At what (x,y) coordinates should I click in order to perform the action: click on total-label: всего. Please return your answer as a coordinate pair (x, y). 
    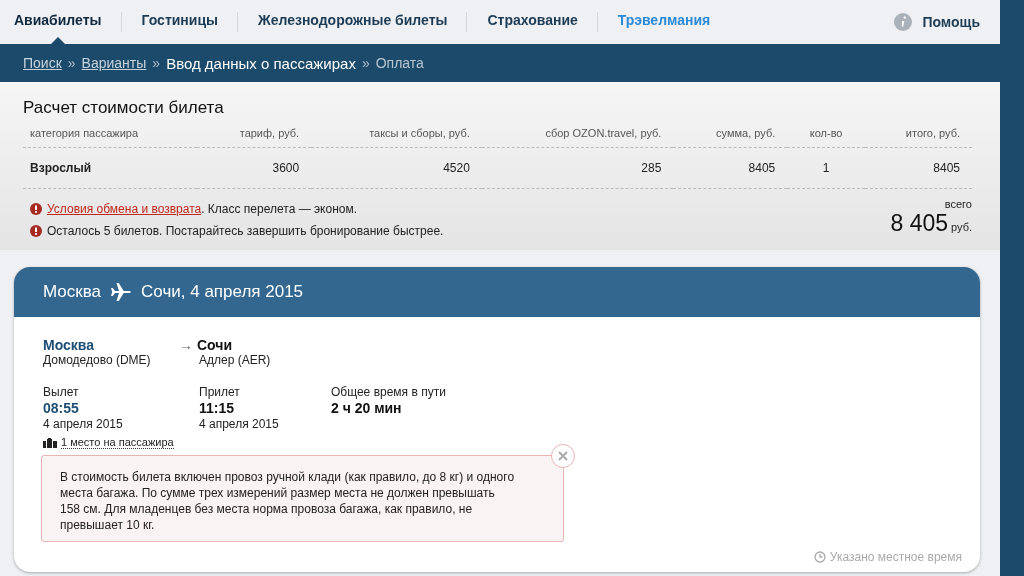
    Looking at the image, I should click on (958, 204).